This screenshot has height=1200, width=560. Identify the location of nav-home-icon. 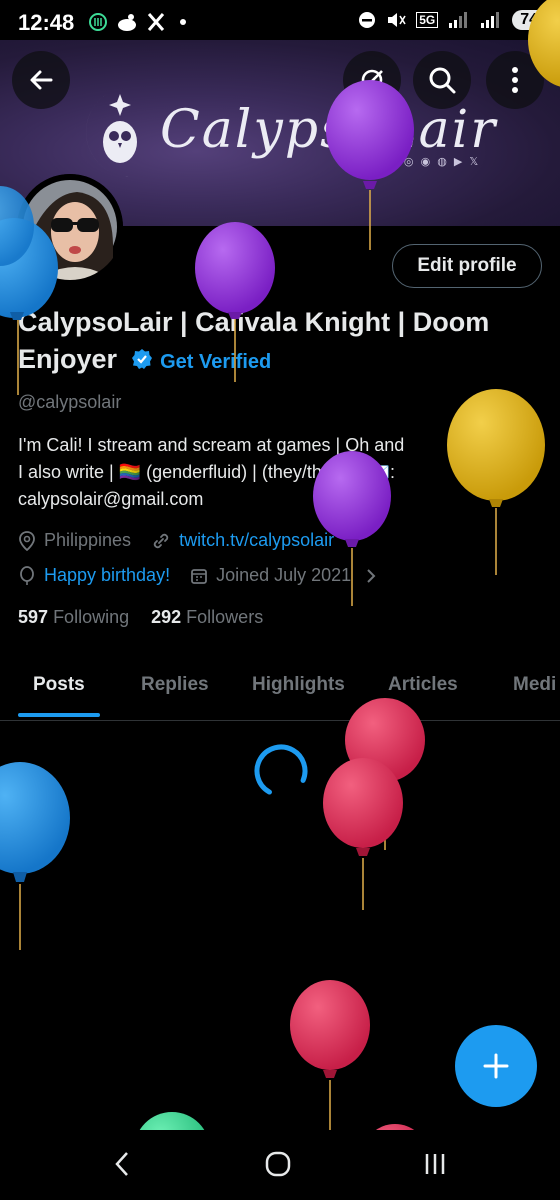
(278, 1164).